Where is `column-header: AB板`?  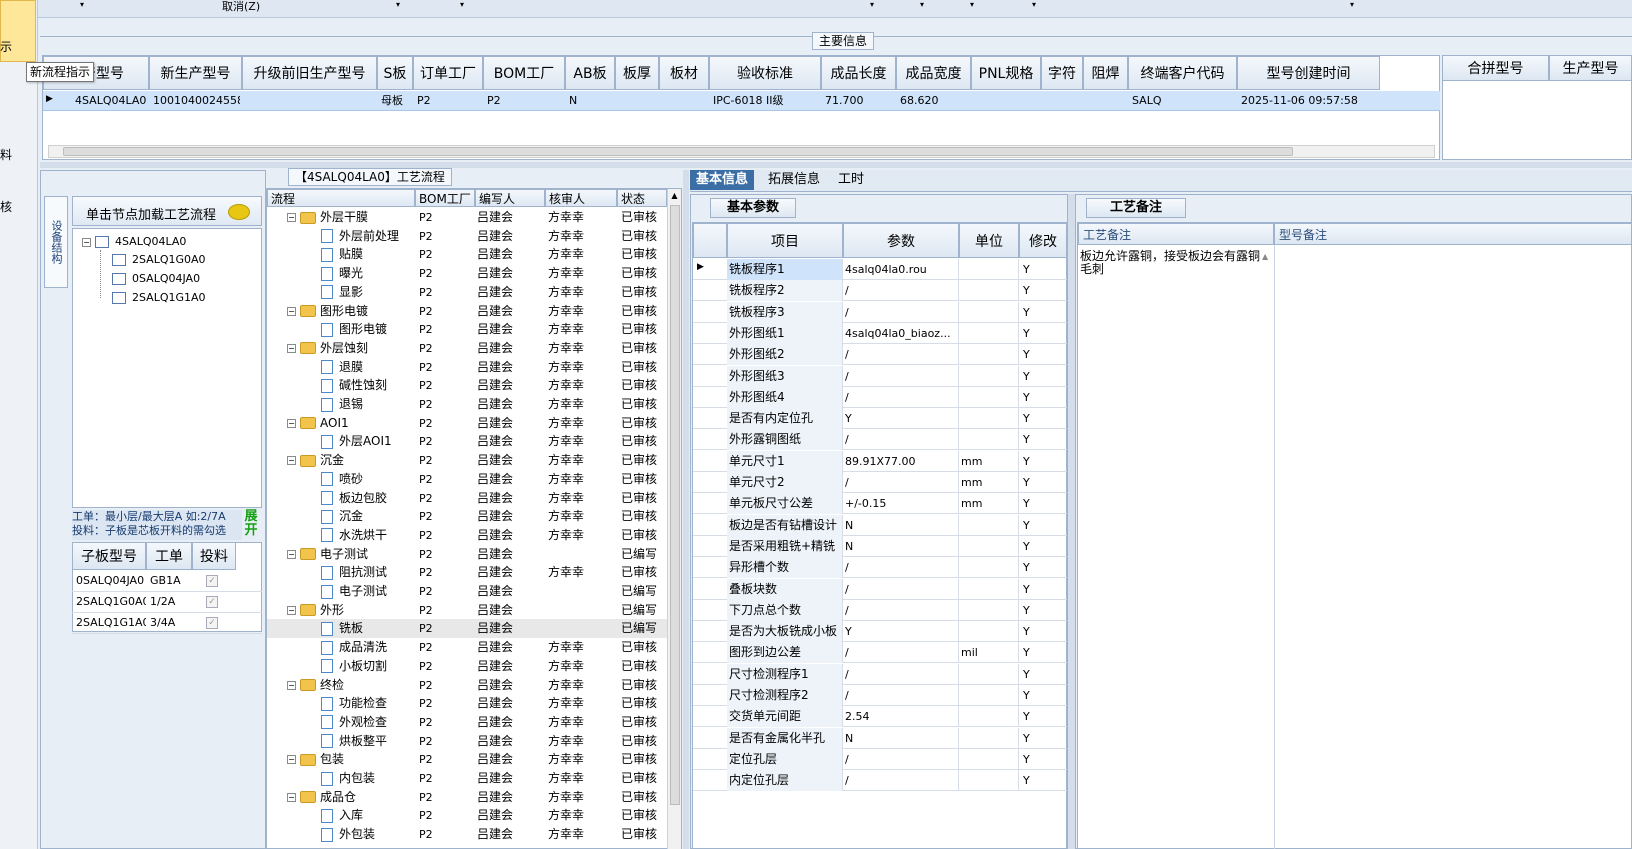 column-header: AB板 is located at coordinates (590, 73).